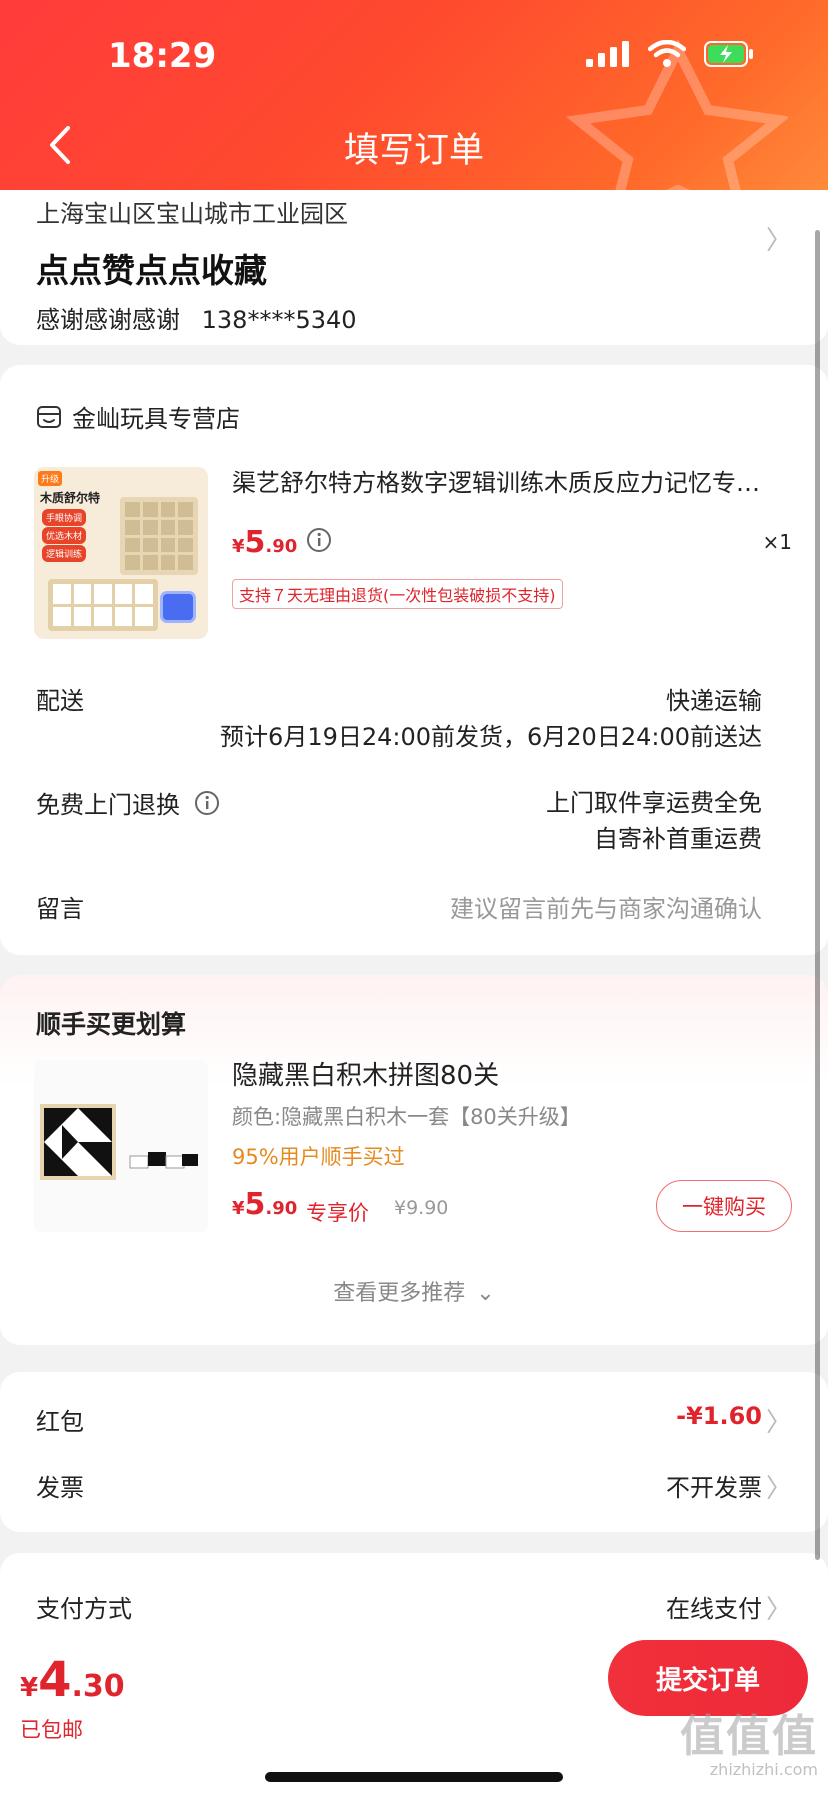 Image resolution: width=828 pixels, height=1795 pixels. I want to click on free-return-label: 免费上门退换, so click(128, 802).